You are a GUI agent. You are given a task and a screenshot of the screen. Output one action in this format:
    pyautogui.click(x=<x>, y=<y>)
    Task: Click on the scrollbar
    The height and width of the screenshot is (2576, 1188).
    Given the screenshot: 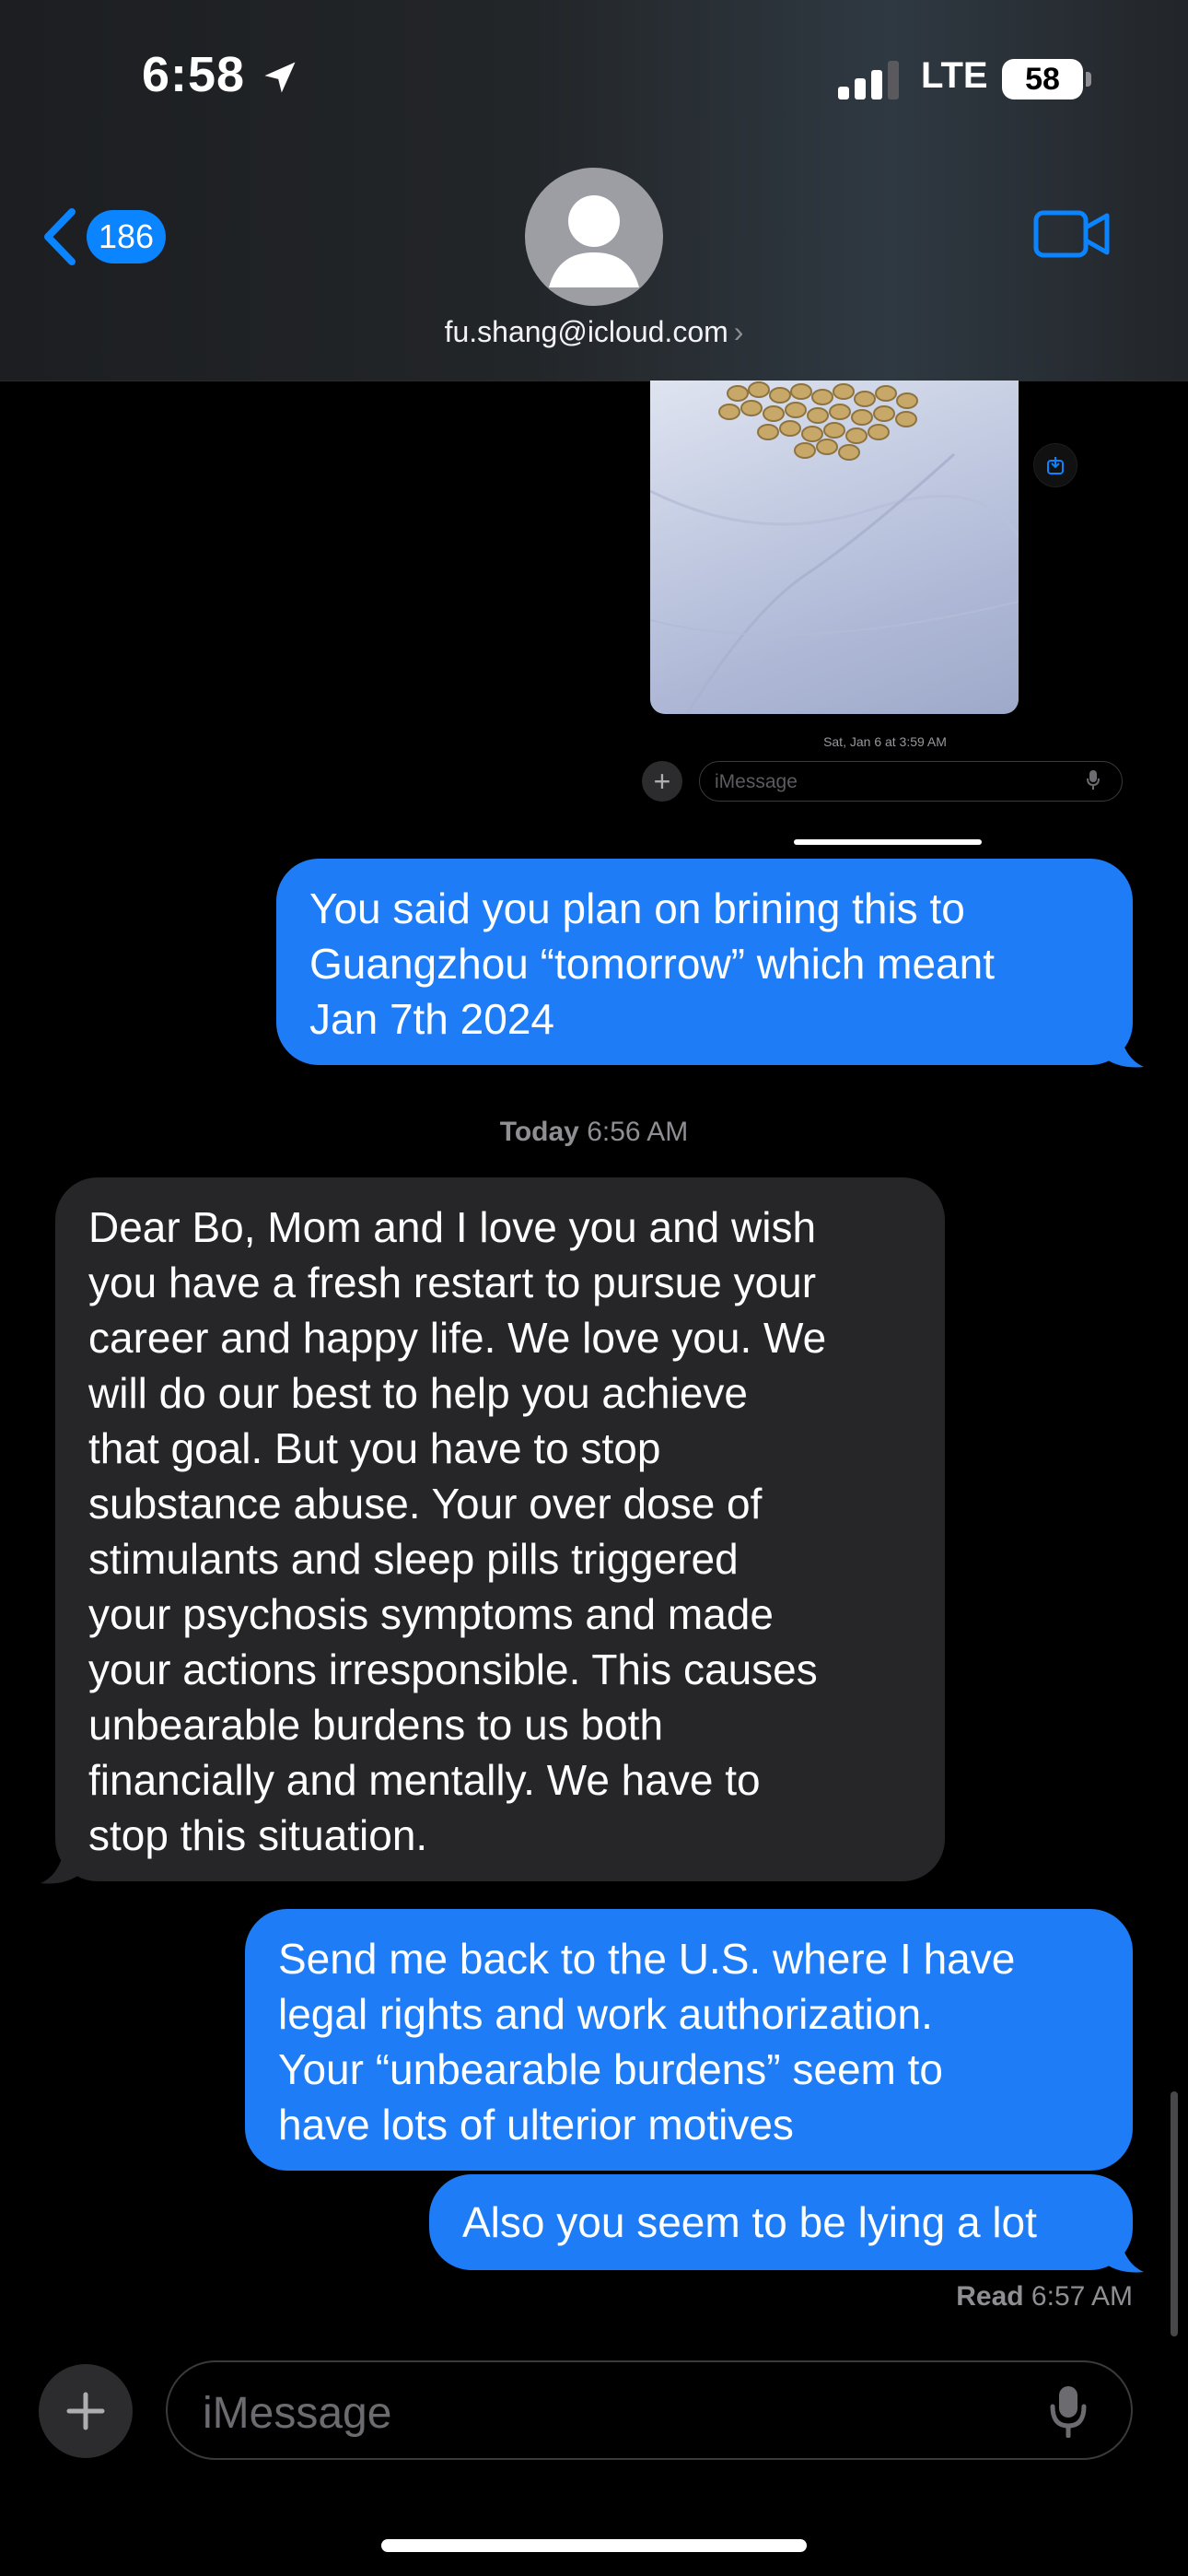 What is the action you would take?
    pyautogui.click(x=1174, y=2213)
    